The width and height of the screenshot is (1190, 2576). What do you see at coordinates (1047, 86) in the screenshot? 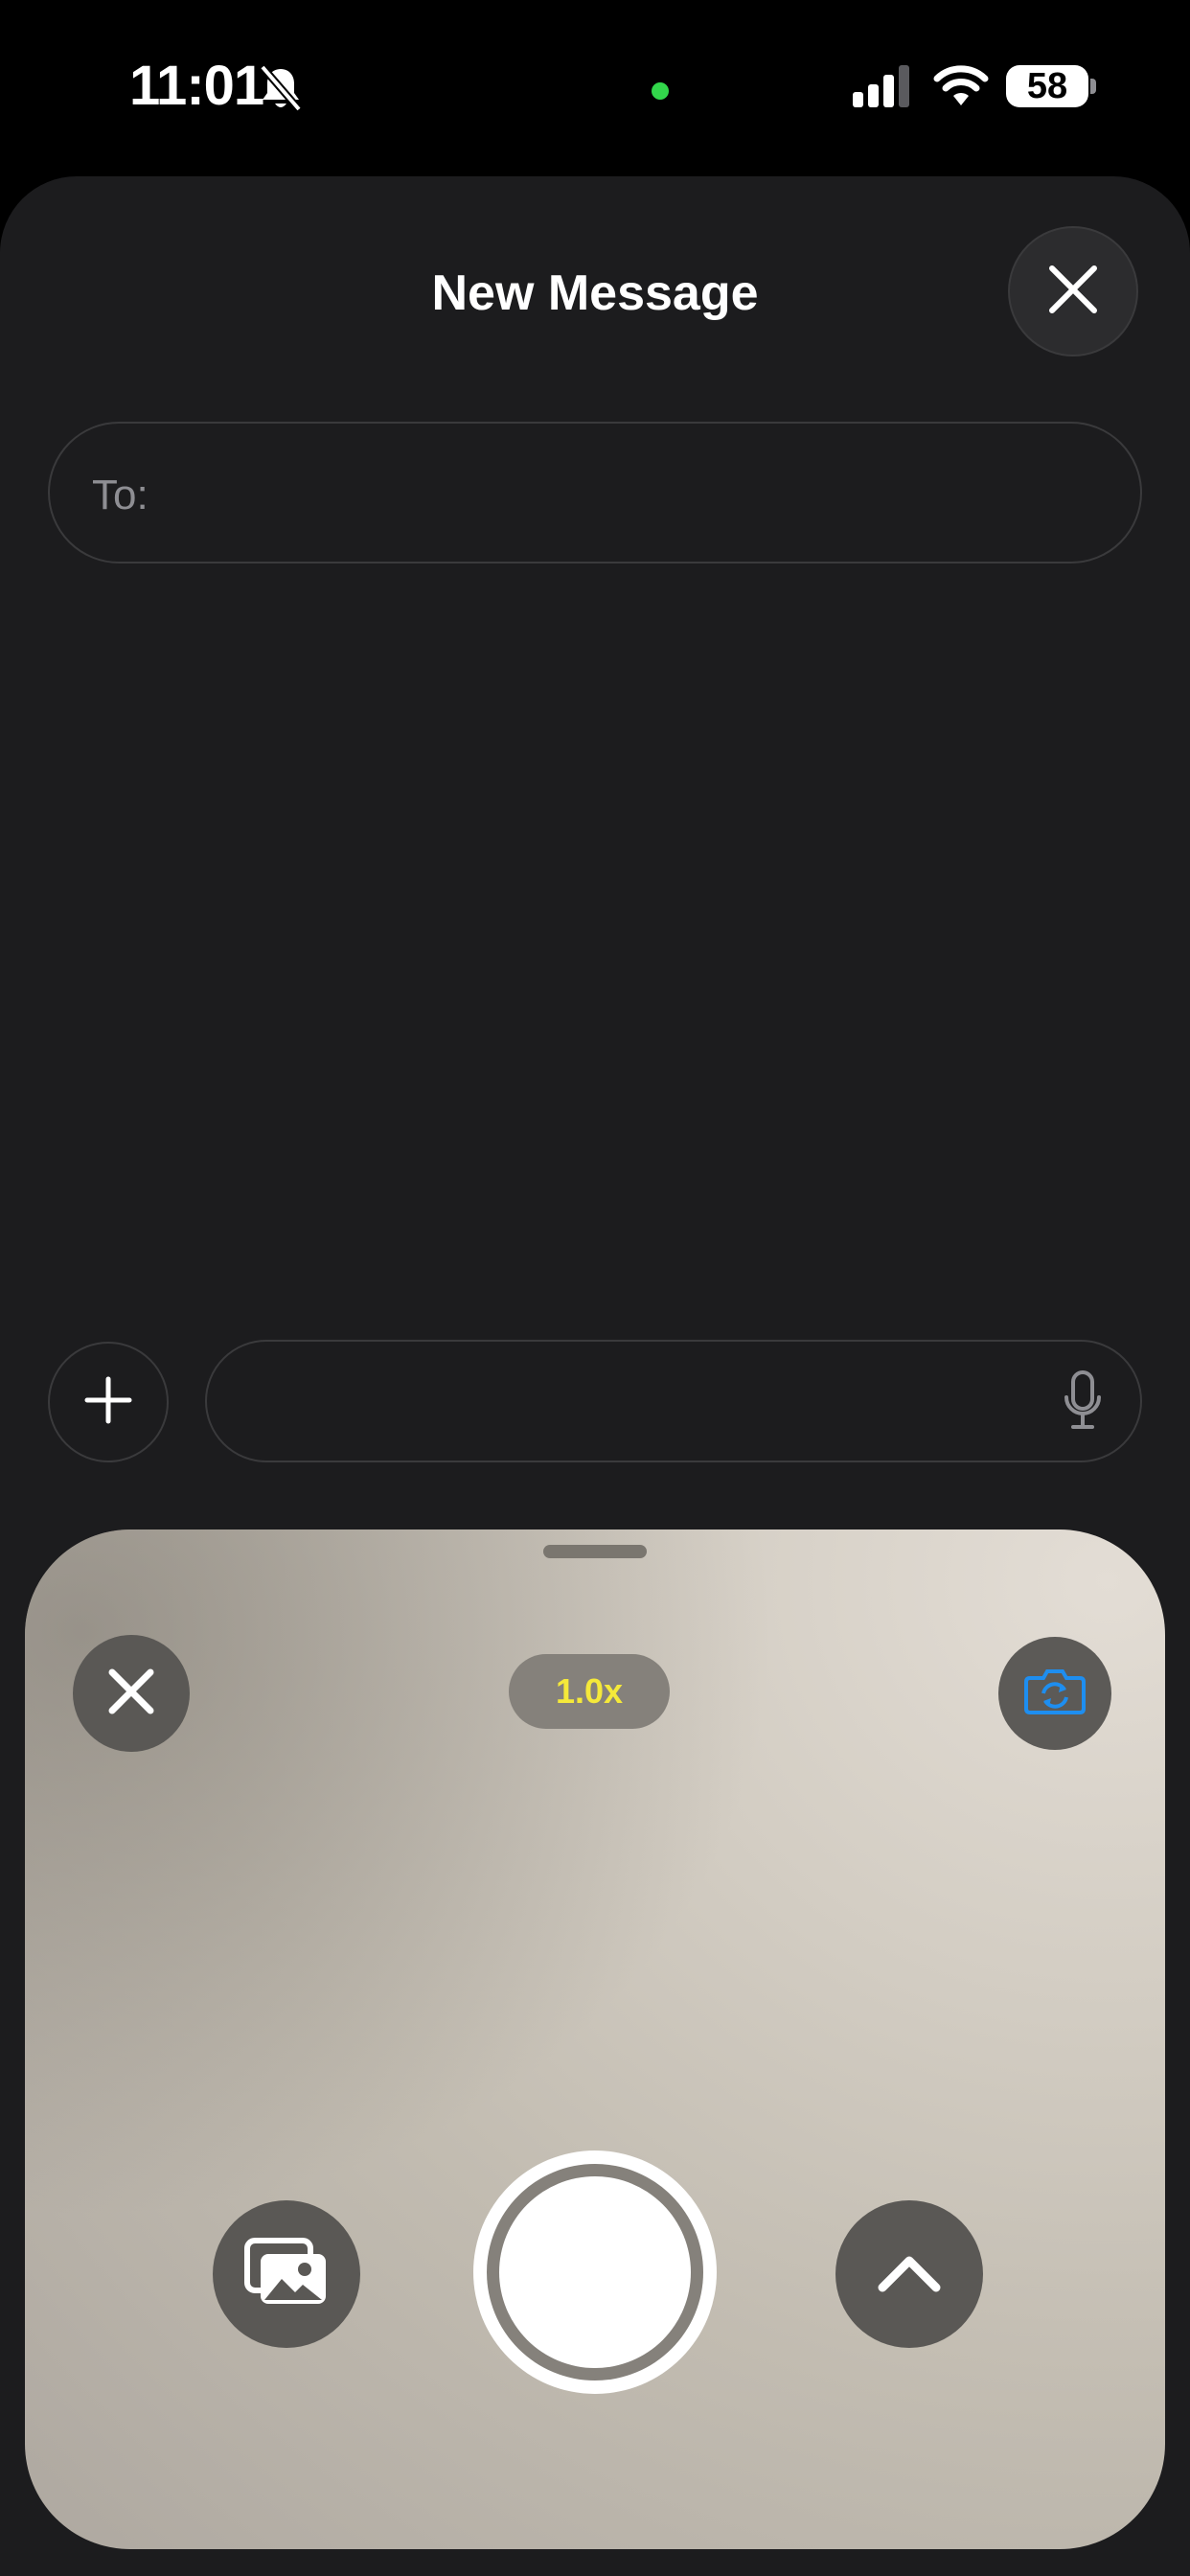
I see `battery-icon: 58` at bounding box center [1047, 86].